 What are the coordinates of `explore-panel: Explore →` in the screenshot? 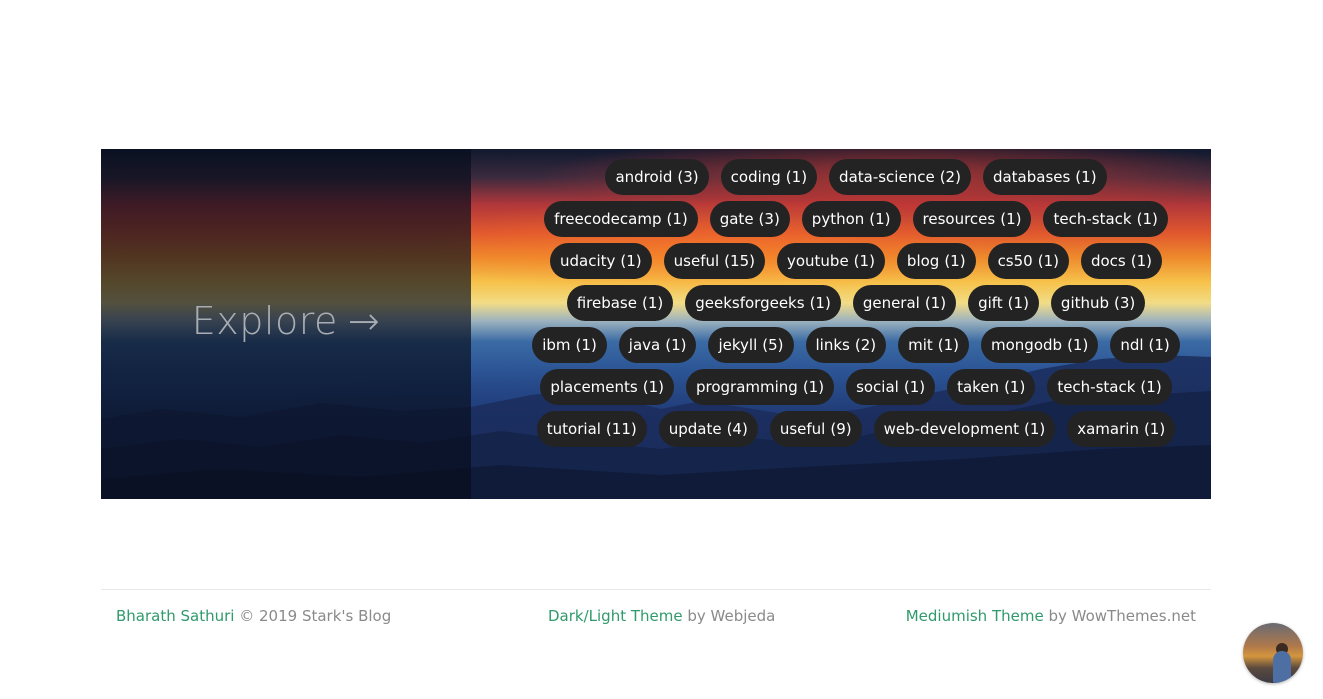 It's located at (286, 324).